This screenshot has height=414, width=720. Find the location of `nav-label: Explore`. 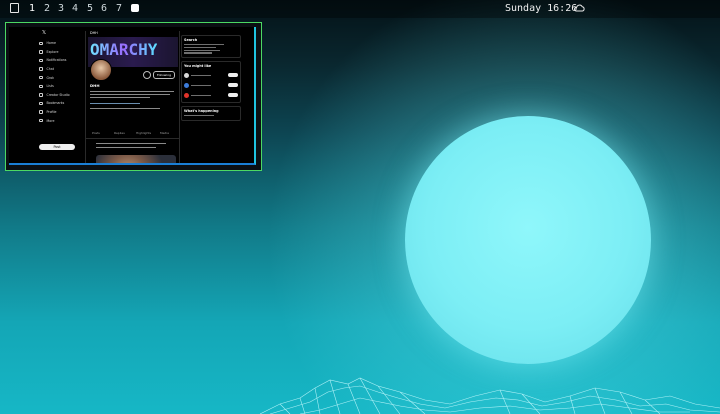

nav-label: Explore is located at coordinates (52, 51).